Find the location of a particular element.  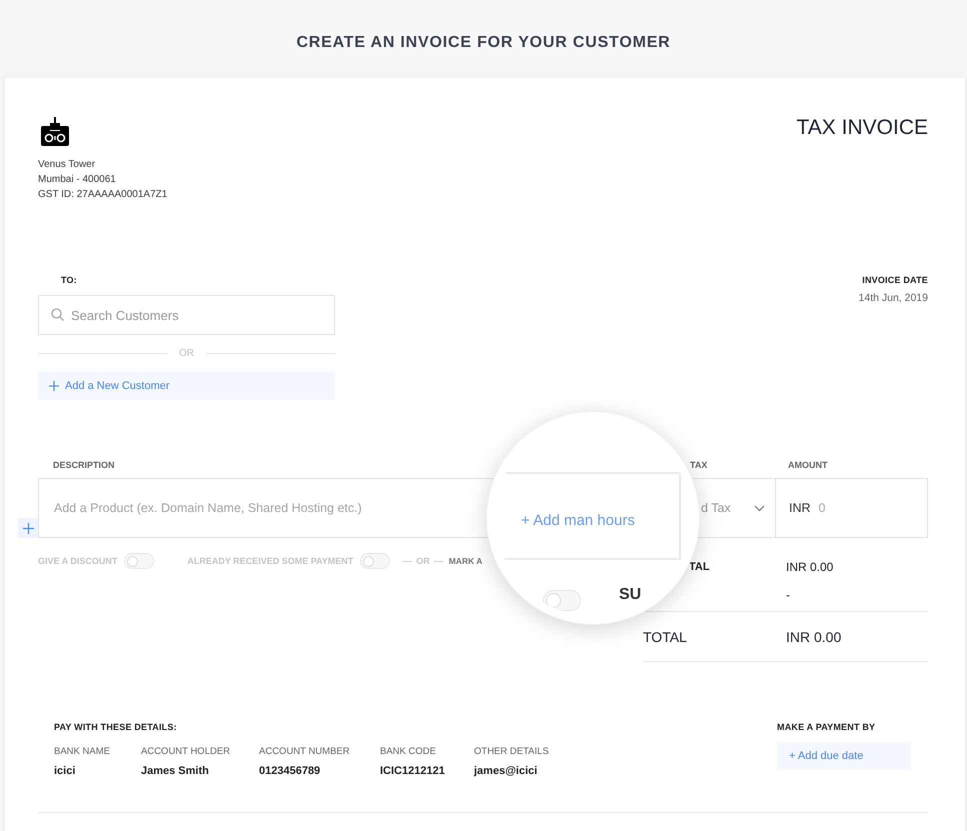

add-man-hours-button: + Add man hours is located at coordinates (578, 520).